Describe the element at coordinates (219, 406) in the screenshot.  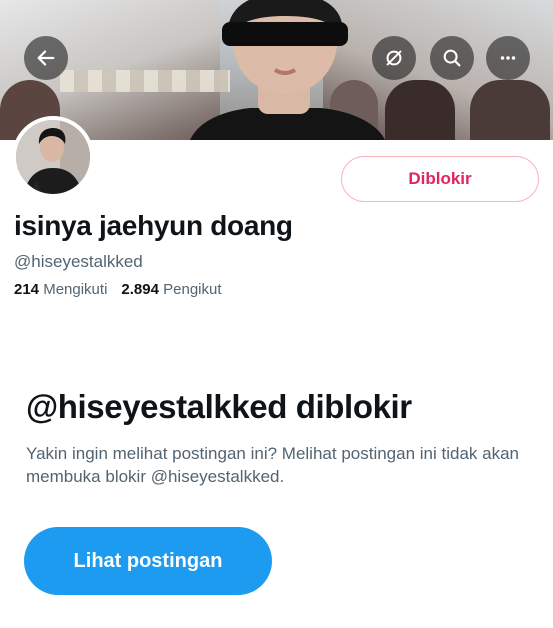
I see `blocked-notice-title: @hiseyestalkked diblokir` at that location.